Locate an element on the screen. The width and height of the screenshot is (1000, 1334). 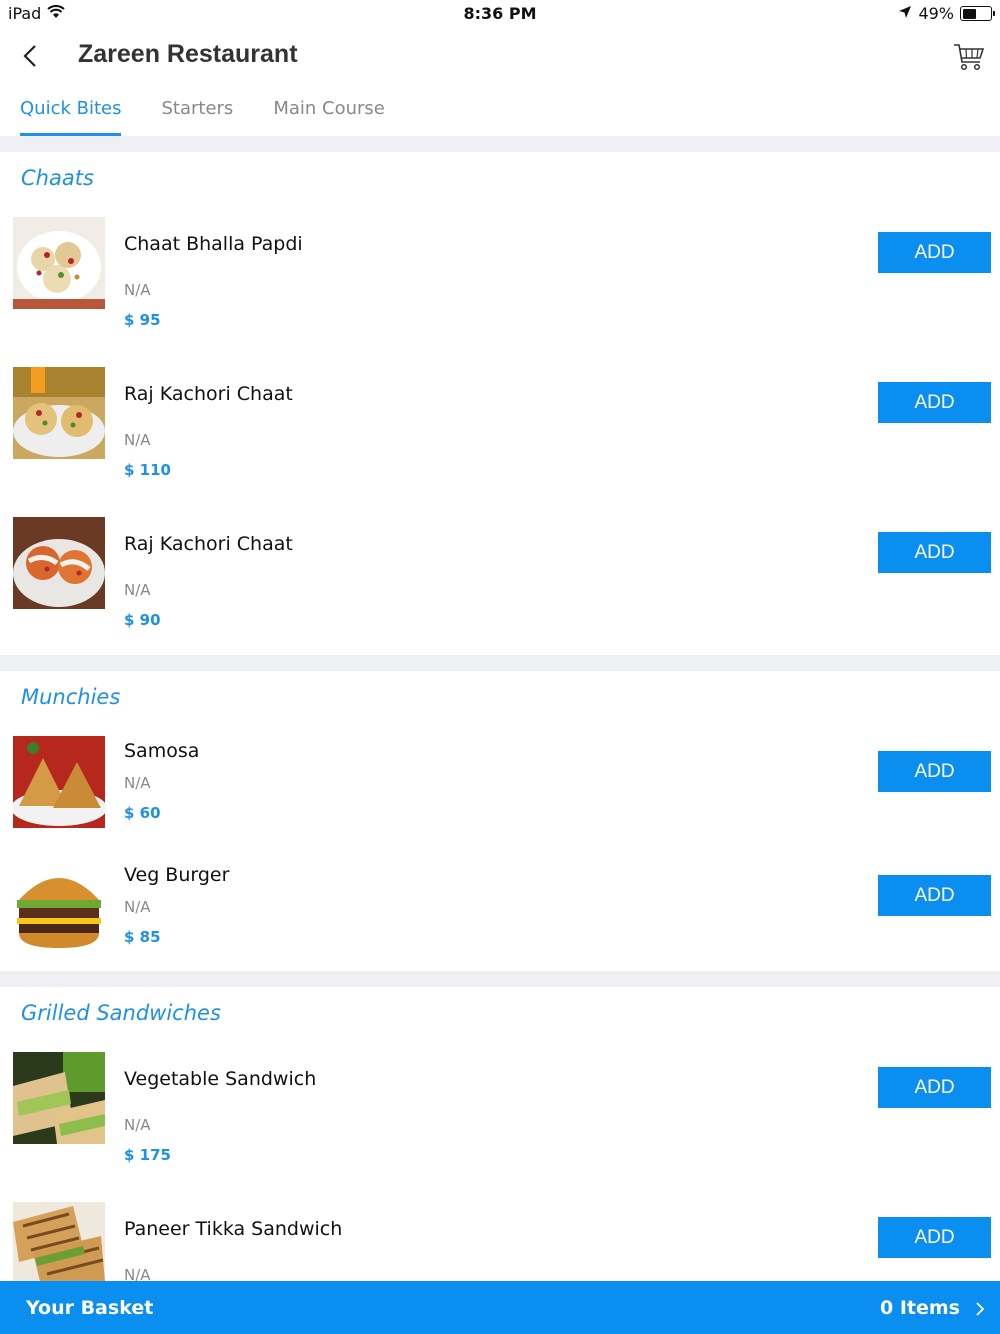
item-name: Chaat Bhalla Papdi is located at coordinates (213, 244).